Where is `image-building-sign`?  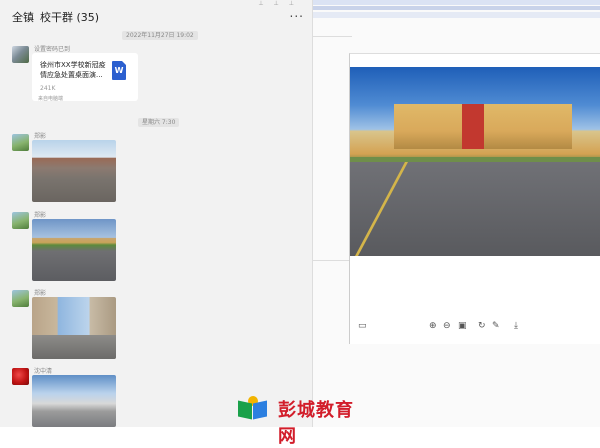
image-building-sign is located at coordinates (473, 126).